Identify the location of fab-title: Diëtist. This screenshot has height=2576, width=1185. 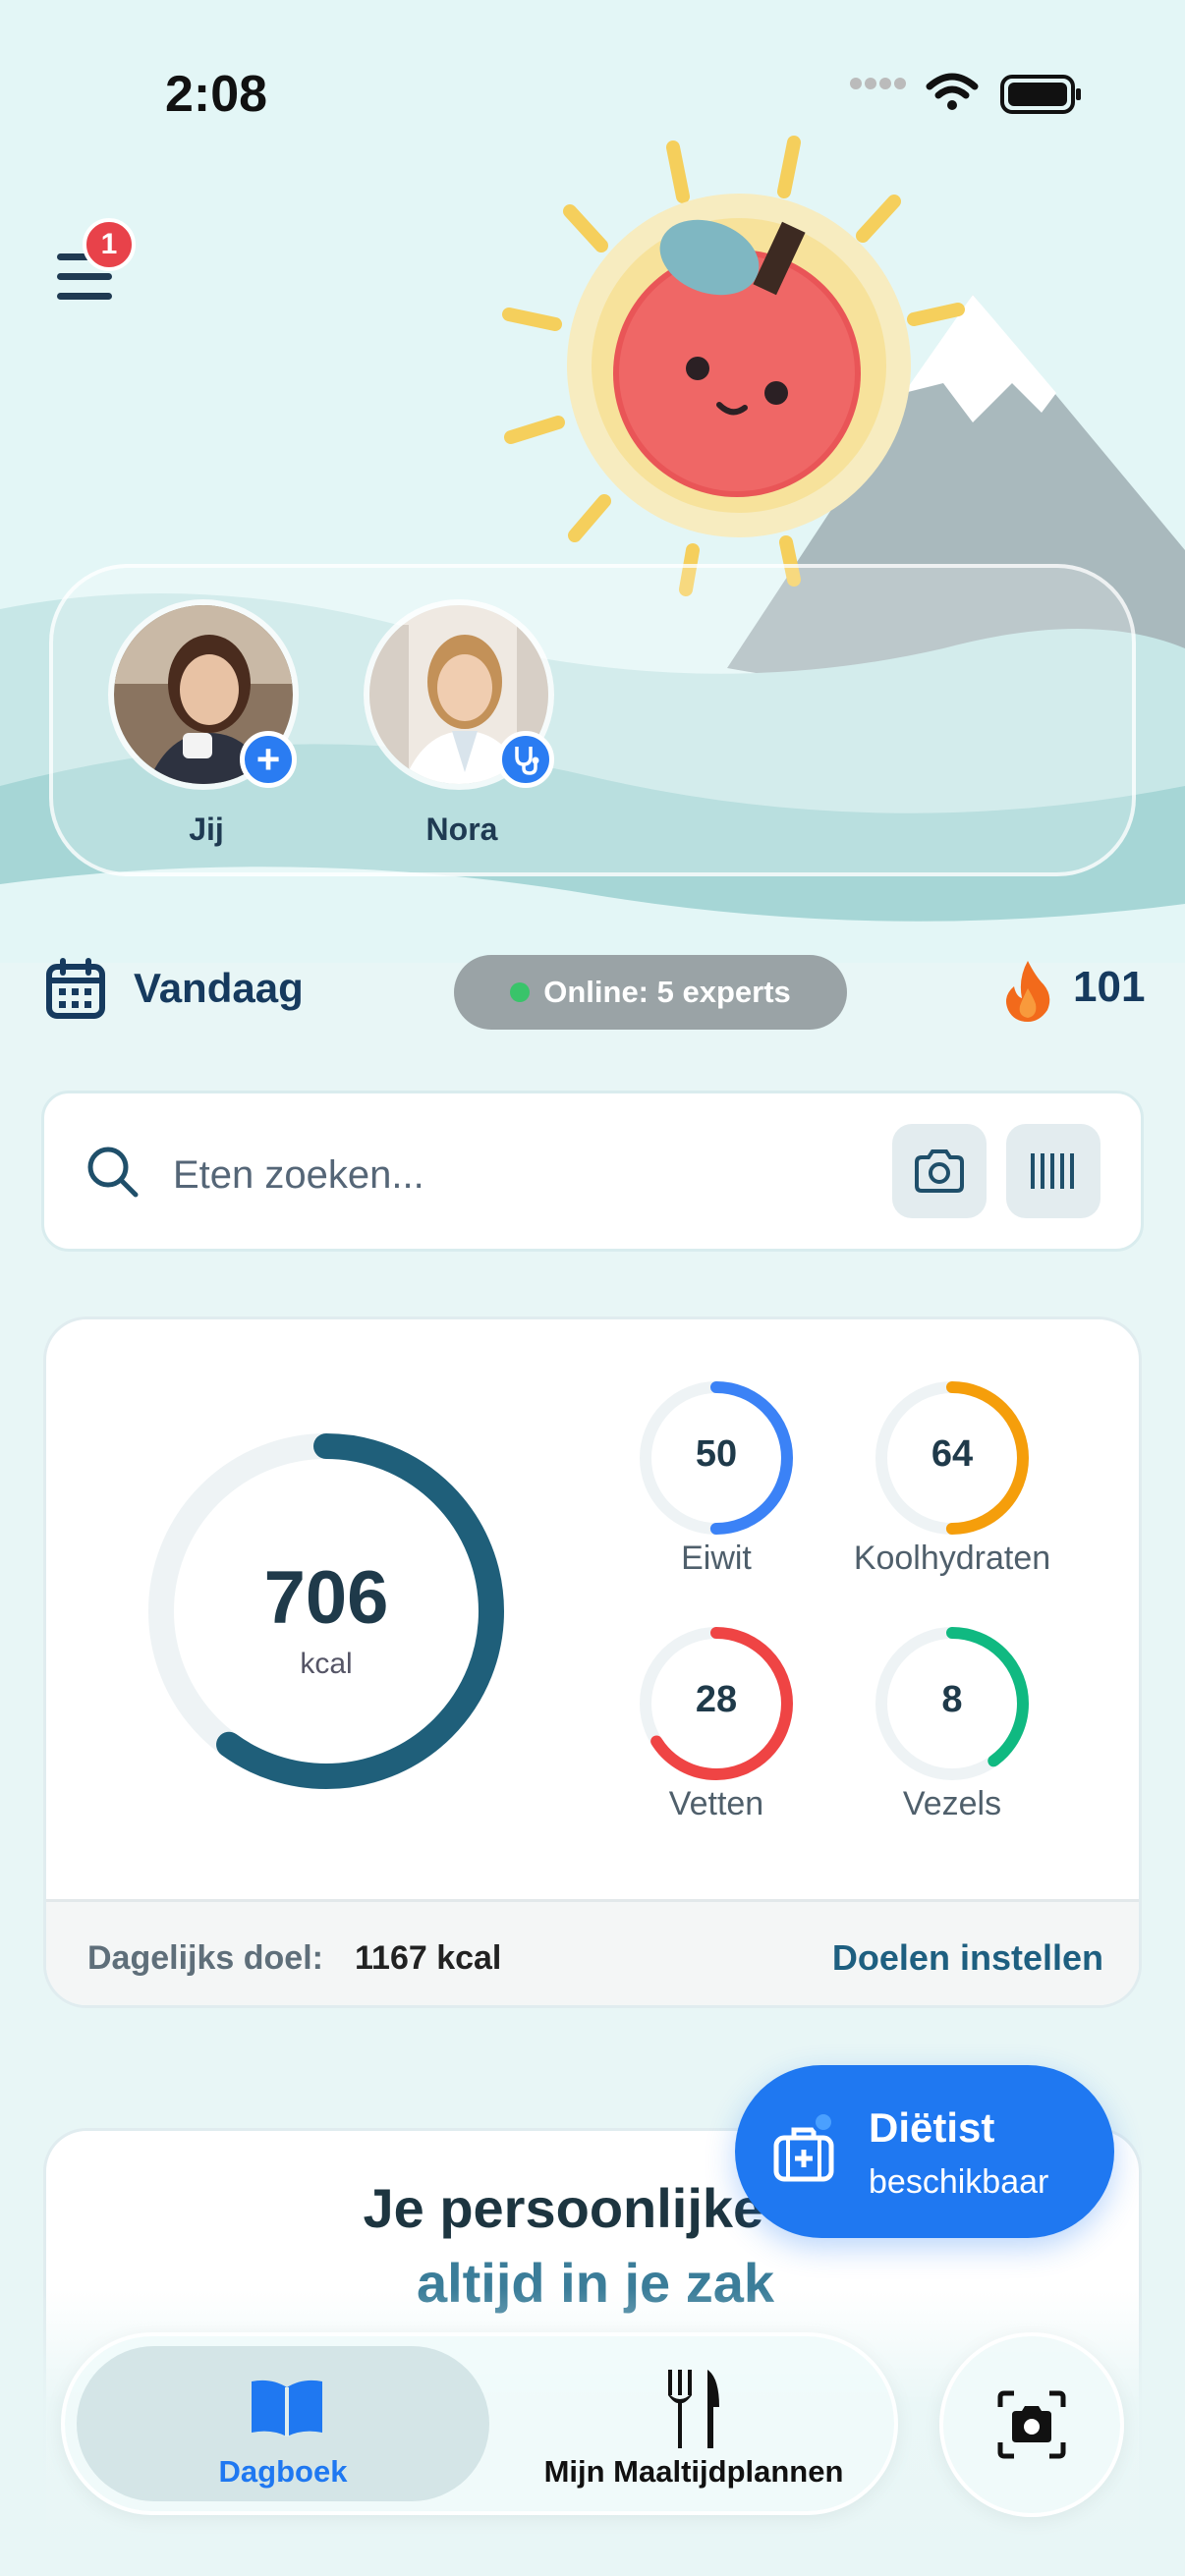
(932, 2127).